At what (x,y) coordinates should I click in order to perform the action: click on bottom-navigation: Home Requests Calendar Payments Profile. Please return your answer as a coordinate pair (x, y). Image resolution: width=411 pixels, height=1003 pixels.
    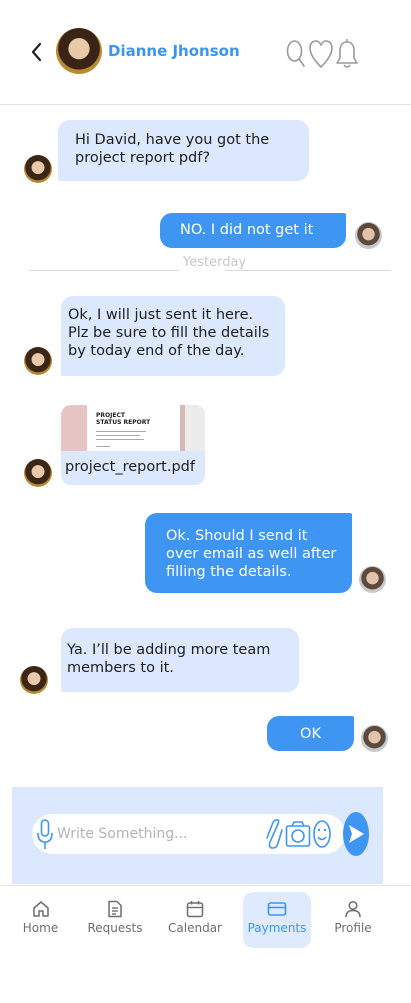
    Looking at the image, I should click on (205, 944).